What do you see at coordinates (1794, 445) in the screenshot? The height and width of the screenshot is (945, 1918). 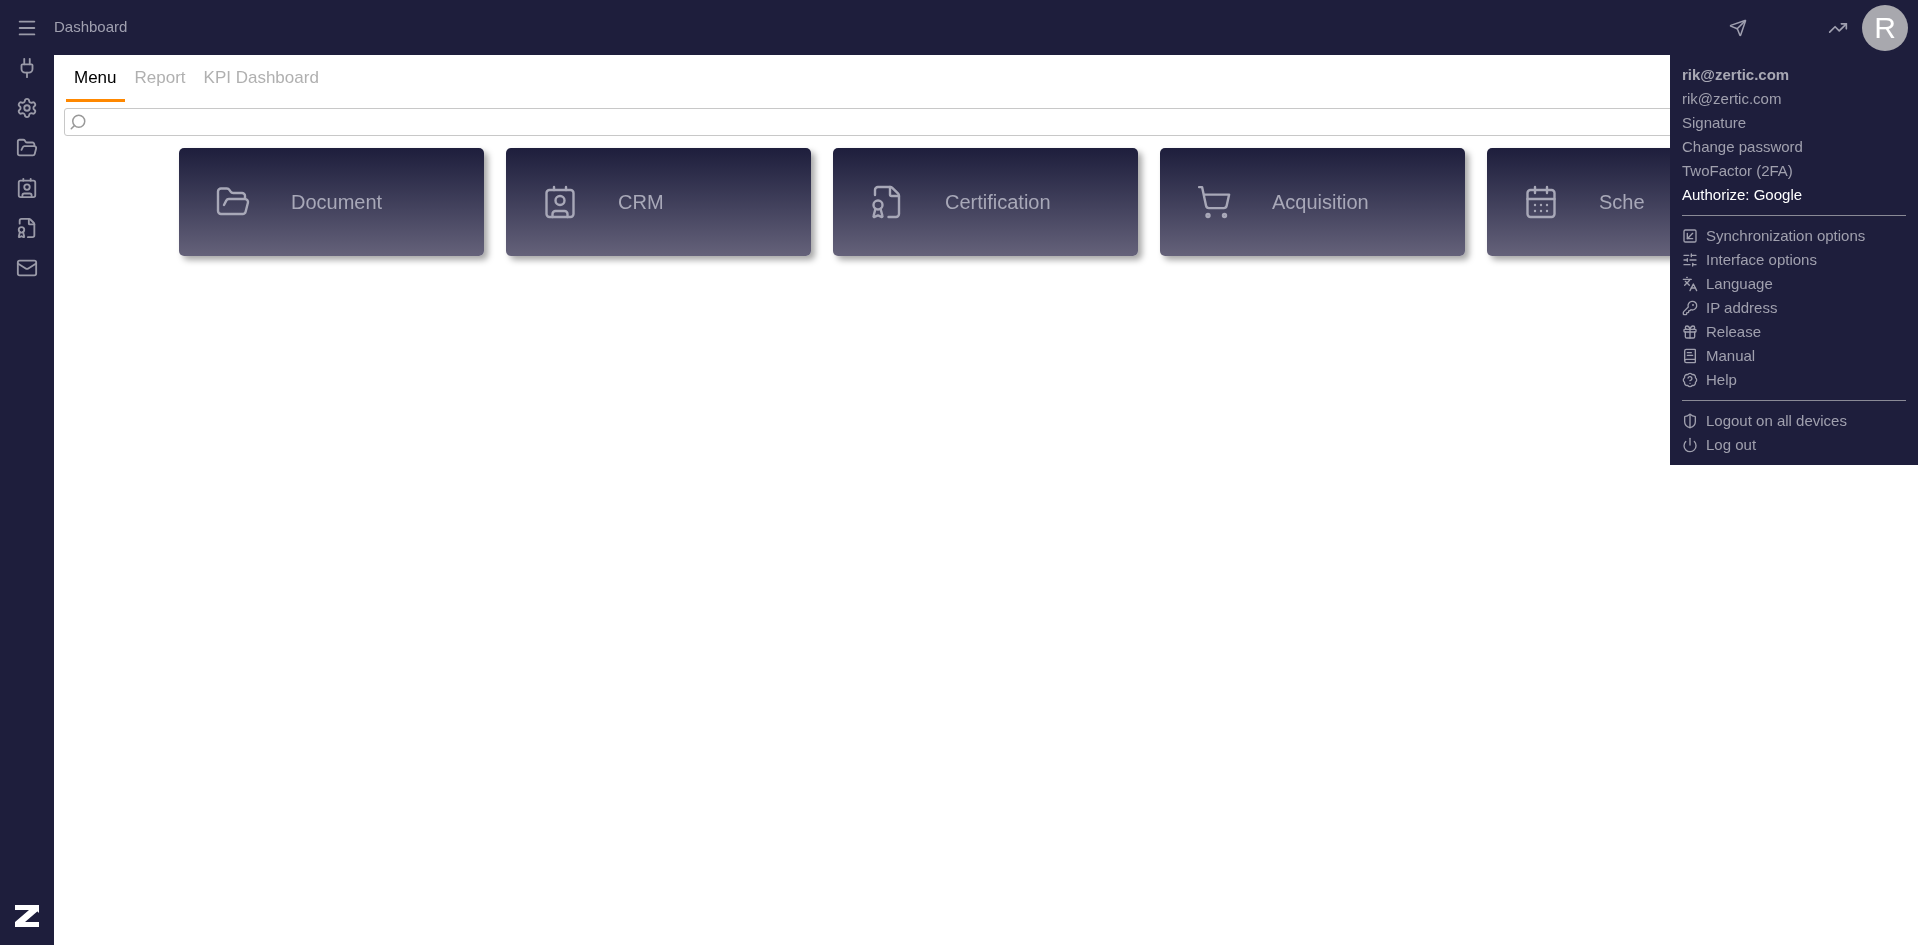 I see `menu-item: Log out` at bounding box center [1794, 445].